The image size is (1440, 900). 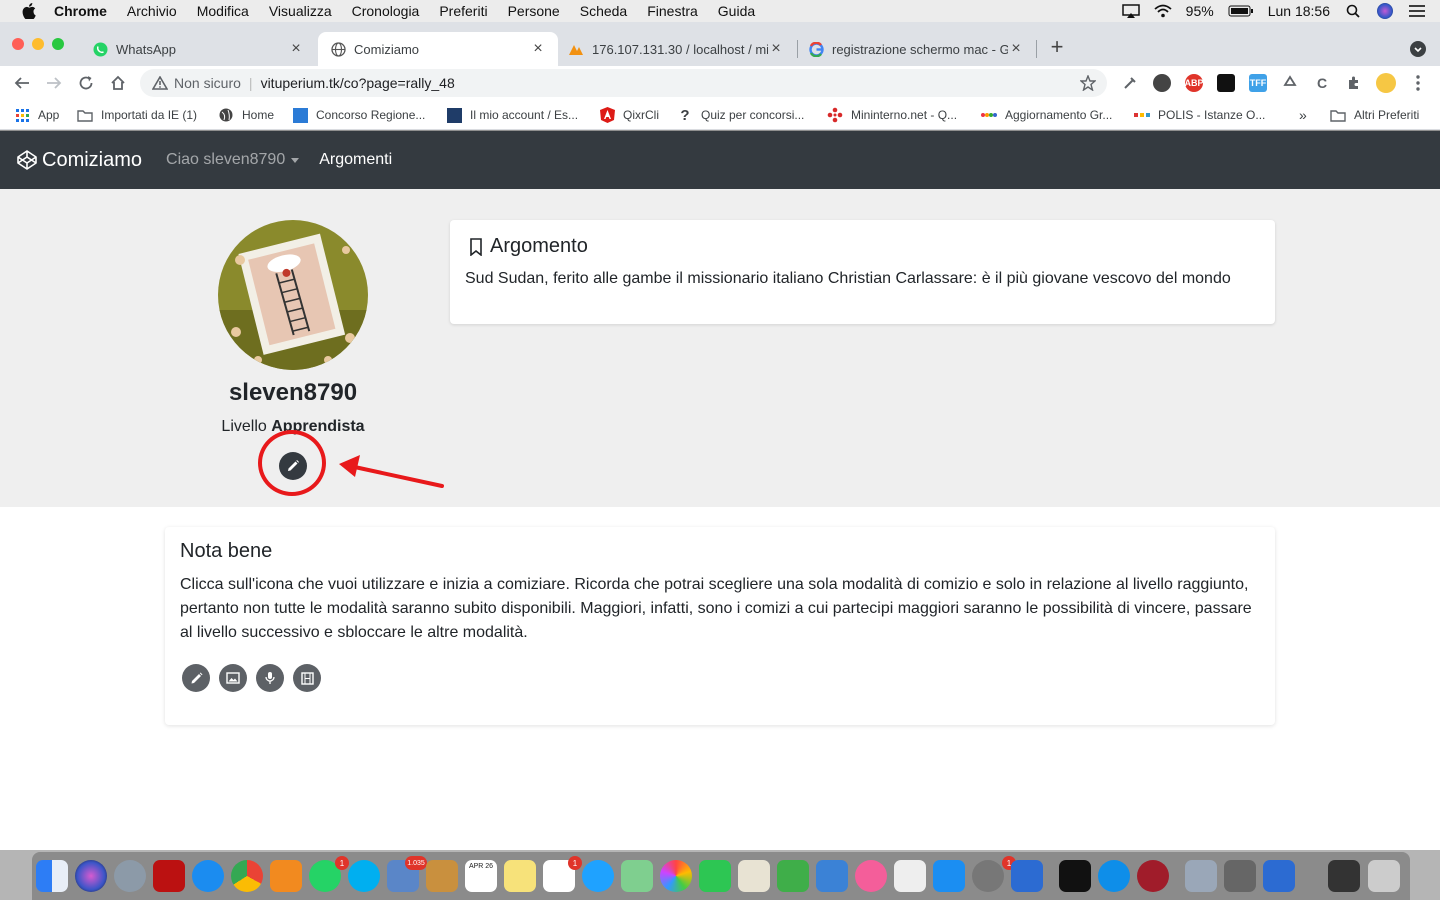 What do you see at coordinates (603, 11) in the screenshot?
I see `menu-scheda: Scheda` at bounding box center [603, 11].